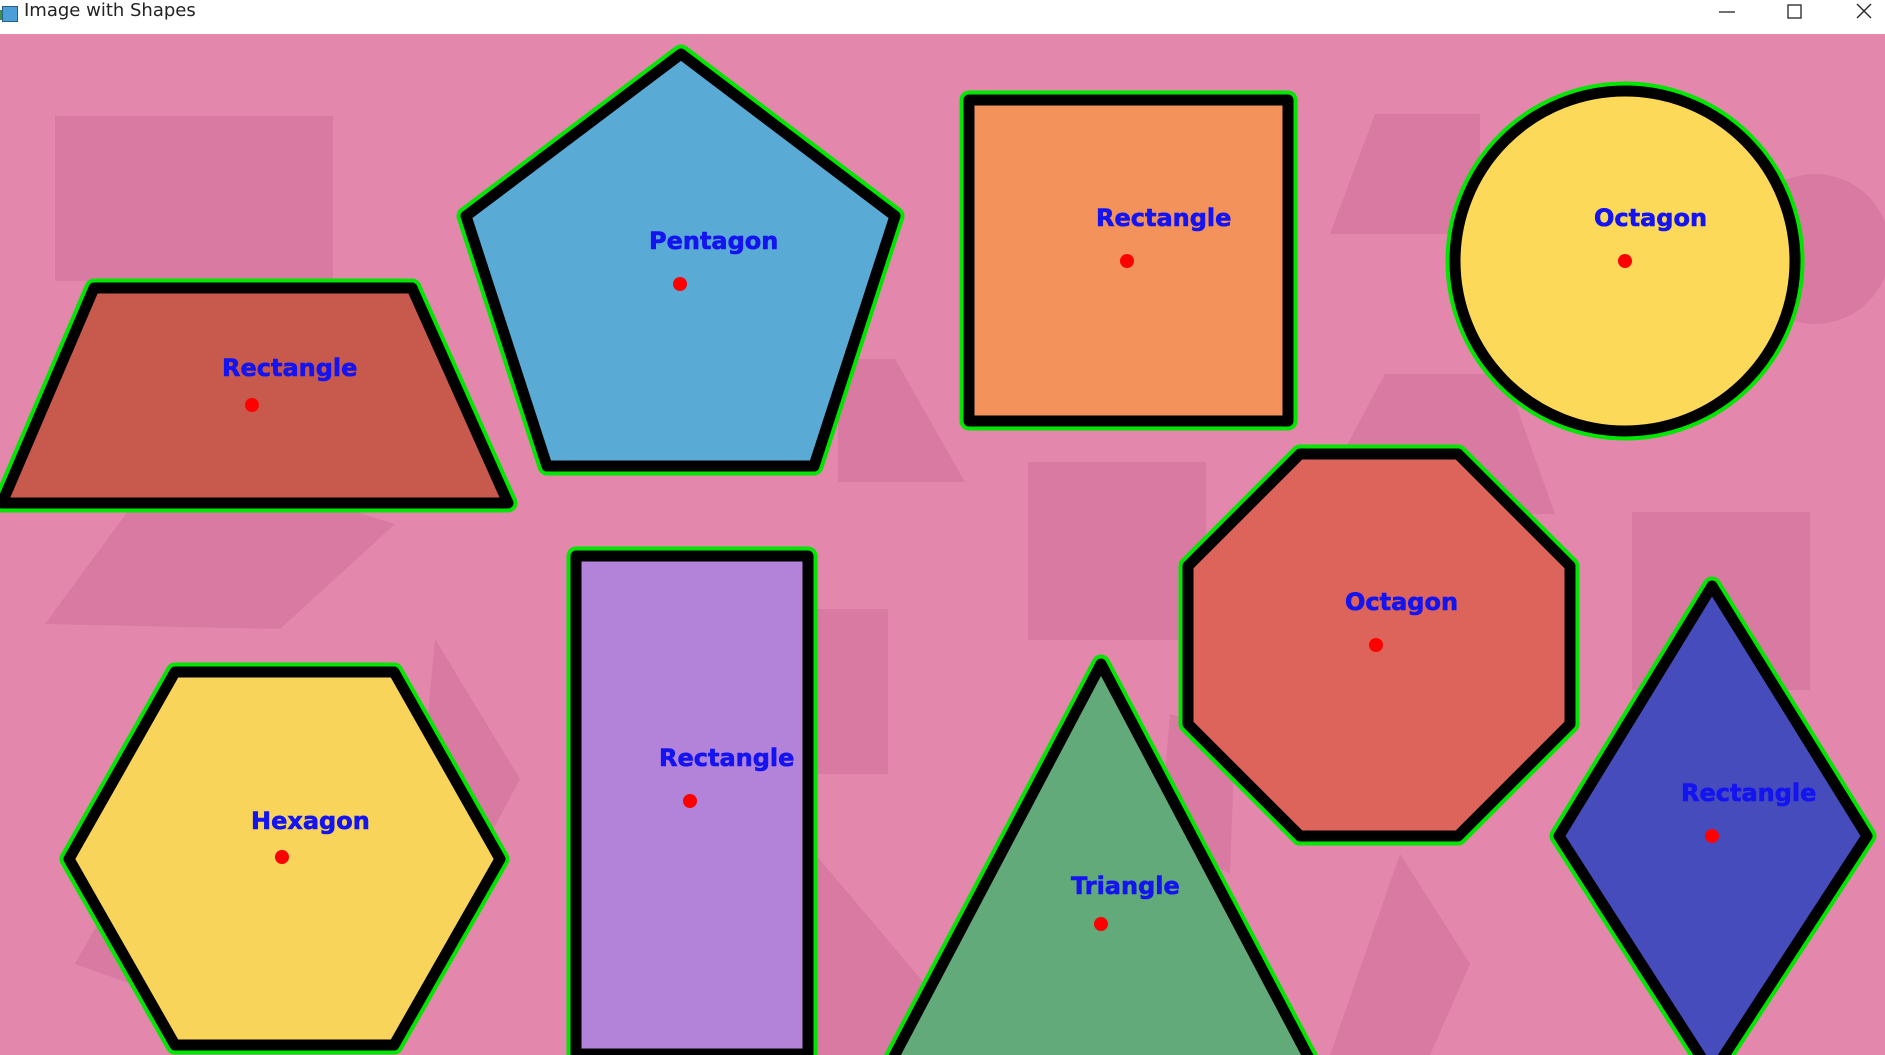 This screenshot has height=1055, width=1885. Describe the element at coordinates (1125, 886) in the screenshot. I see `shape-label: Triangle` at that location.